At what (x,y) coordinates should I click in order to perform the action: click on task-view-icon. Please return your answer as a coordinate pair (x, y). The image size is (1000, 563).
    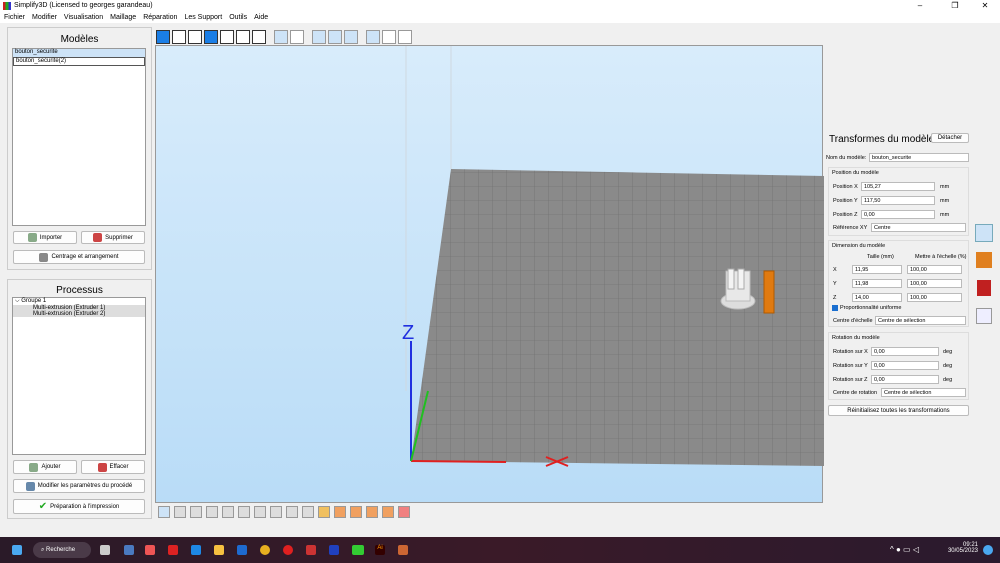
    Looking at the image, I should click on (105, 550).